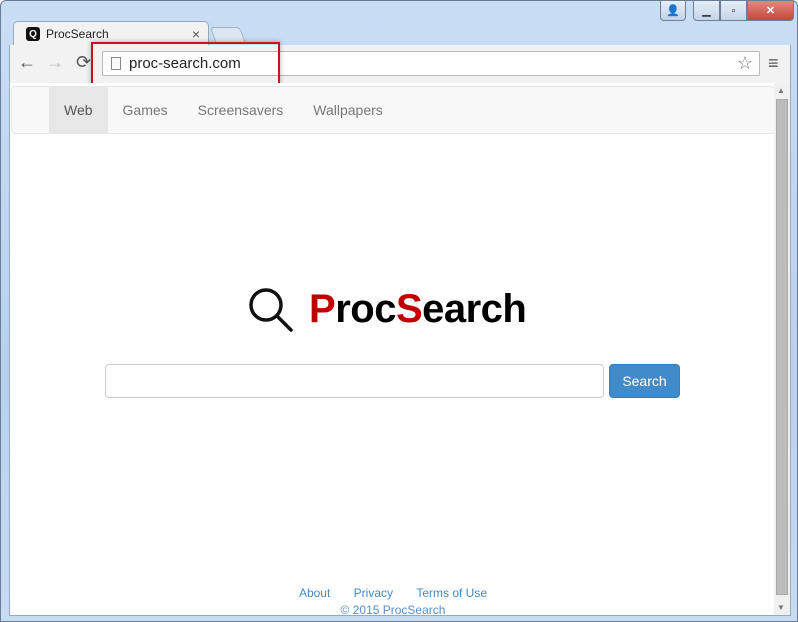 This screenshot has height=622, width=798. I want to click on minimize-button: ▁, so click(706, 11).